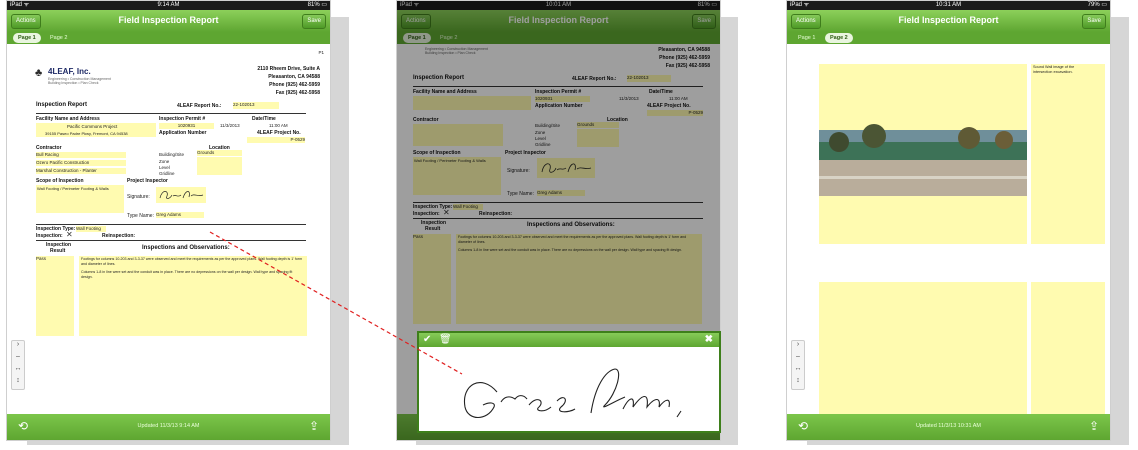 Image resolution: width=1138 pixels, height=450 pixels. I want to click on inspection-type-field: Wall Footing, so click(91, 229).